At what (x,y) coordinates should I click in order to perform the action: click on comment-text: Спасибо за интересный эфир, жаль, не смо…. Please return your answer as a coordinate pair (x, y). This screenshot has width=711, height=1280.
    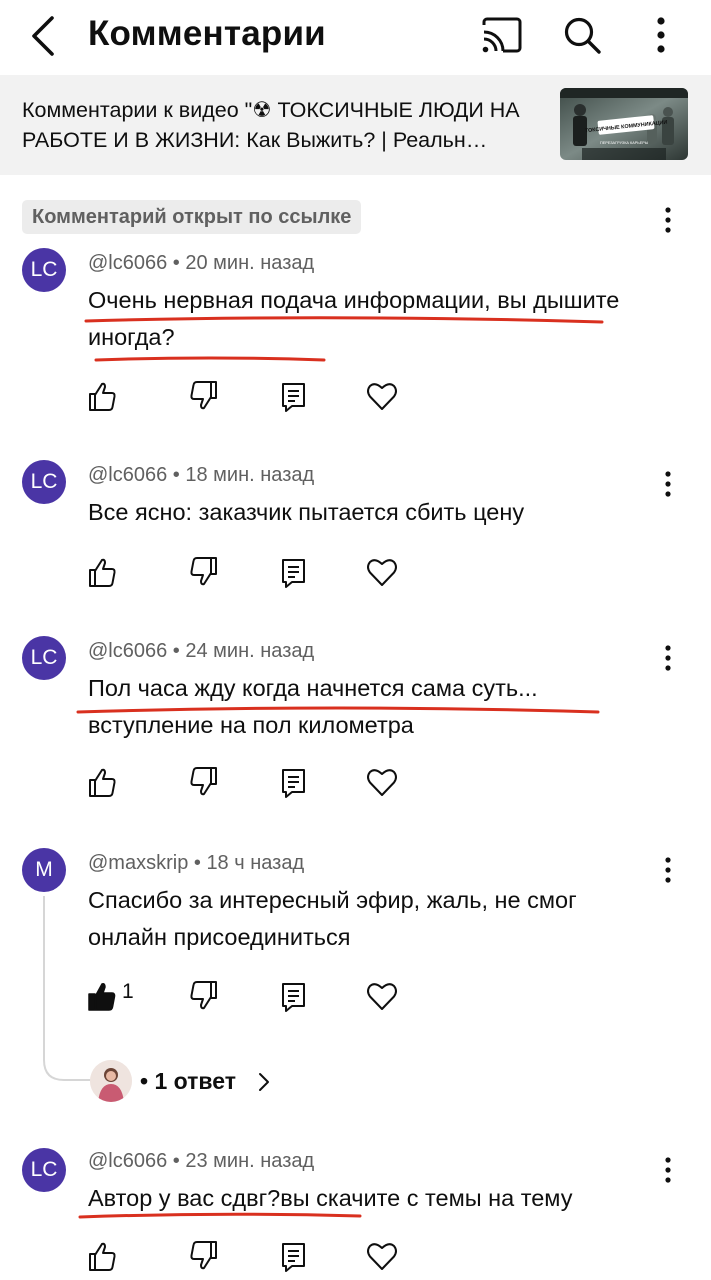
    Looking at the image, I should click on (332, 918).